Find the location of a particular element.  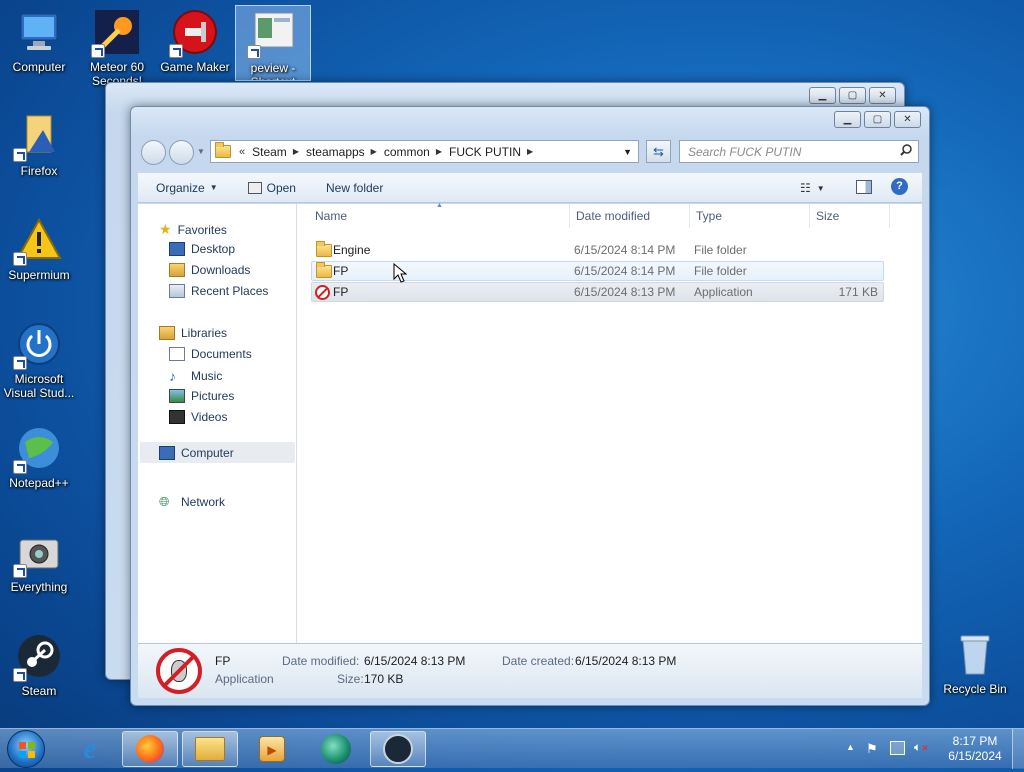

game-maker-icon is located at coordinates (194, 33).